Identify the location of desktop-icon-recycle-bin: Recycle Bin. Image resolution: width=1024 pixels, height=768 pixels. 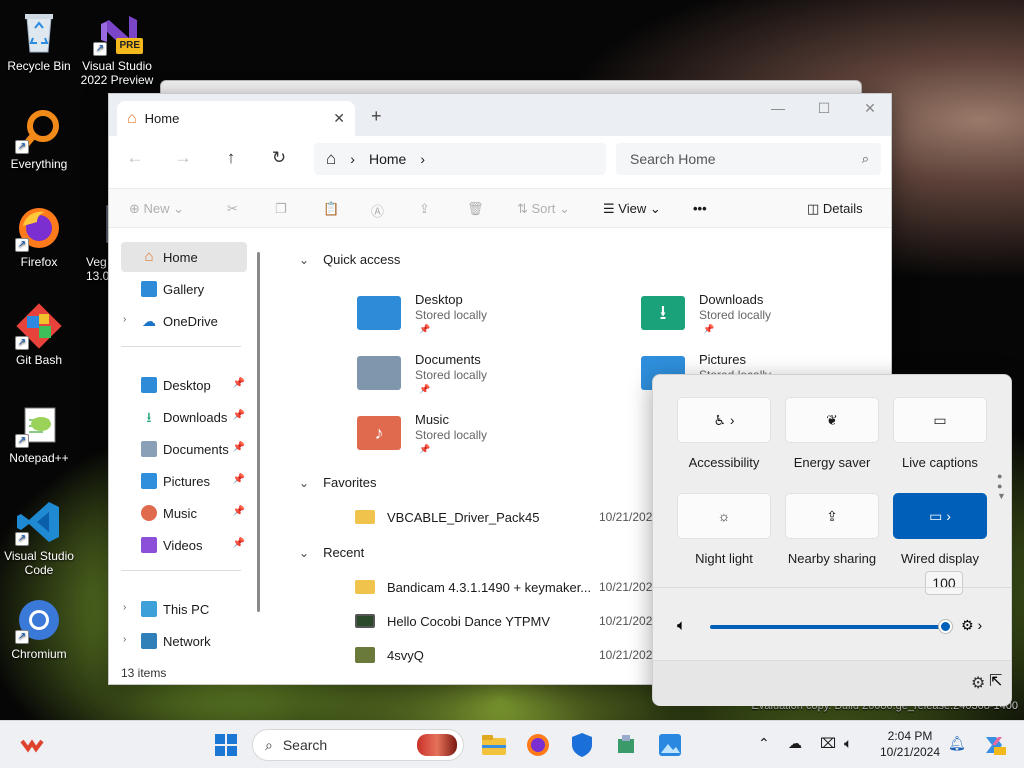
(39, 40).